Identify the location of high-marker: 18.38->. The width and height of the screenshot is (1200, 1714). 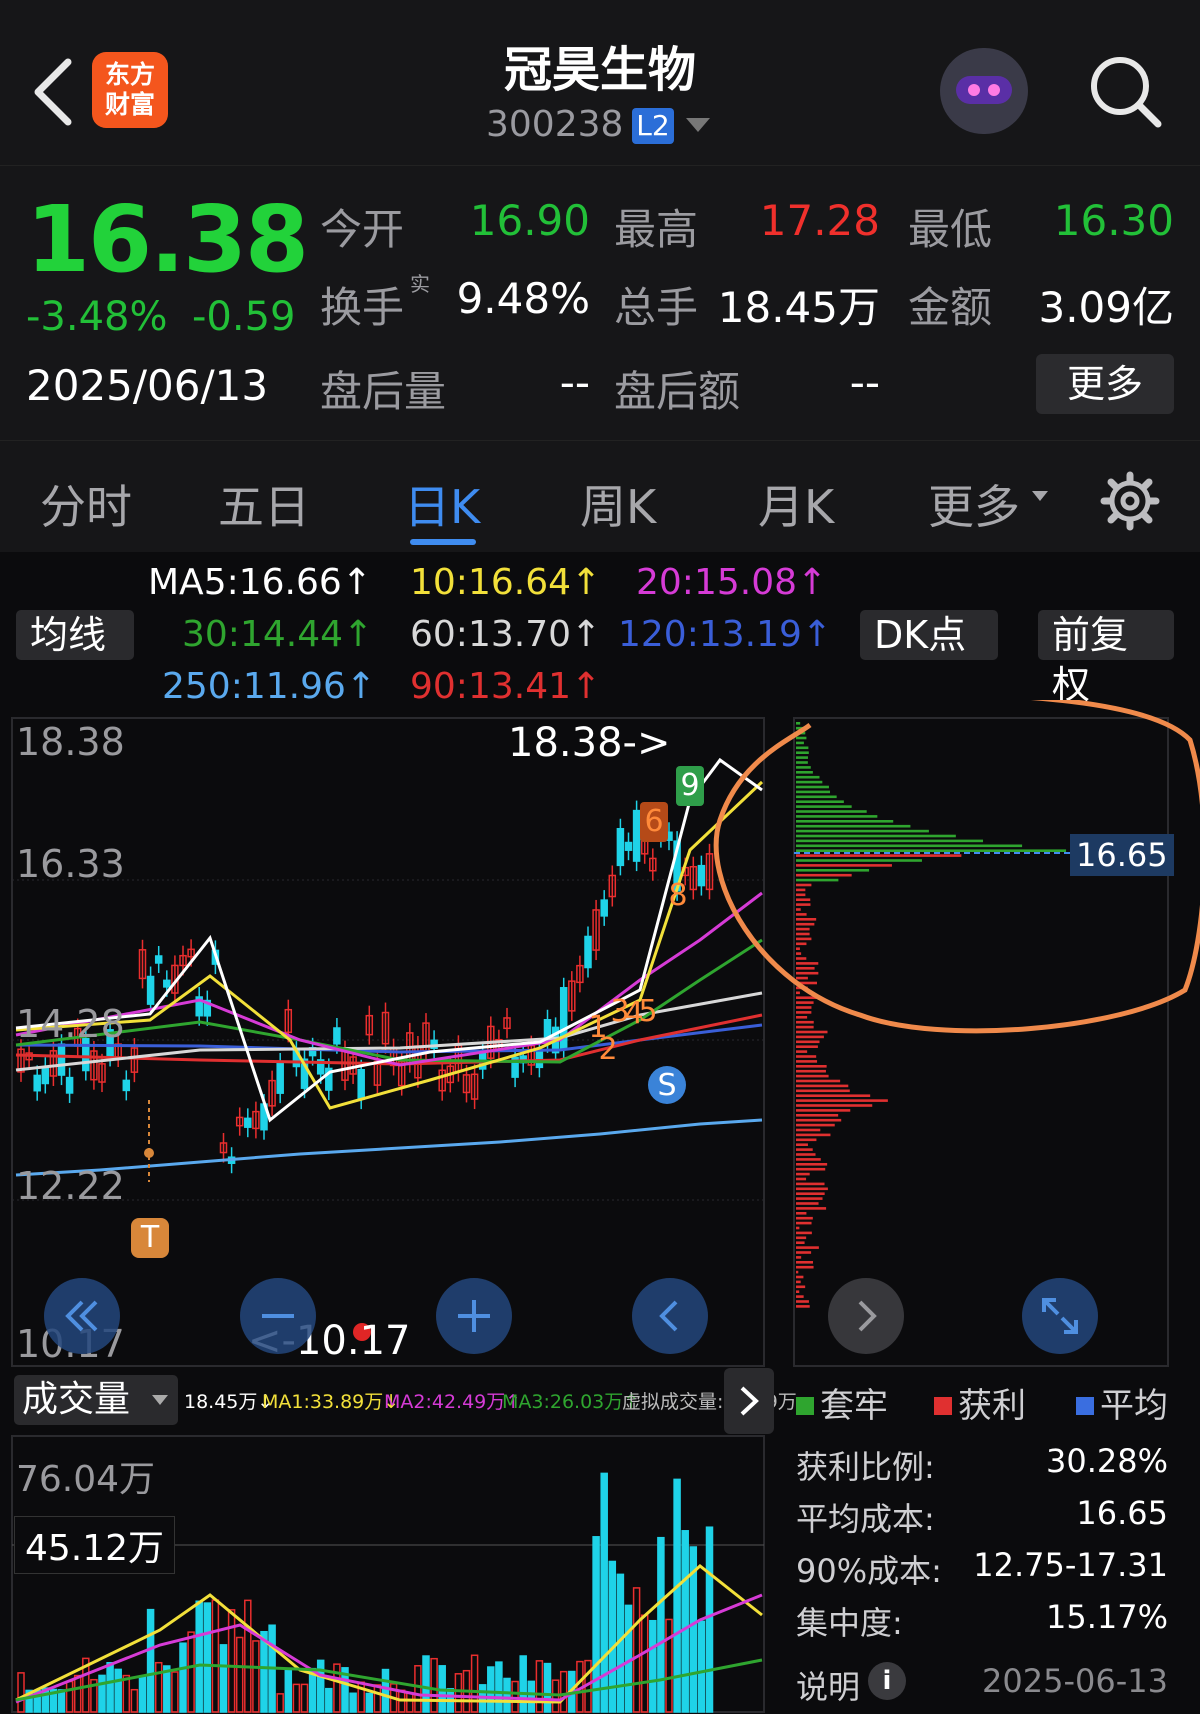
(589, 743).